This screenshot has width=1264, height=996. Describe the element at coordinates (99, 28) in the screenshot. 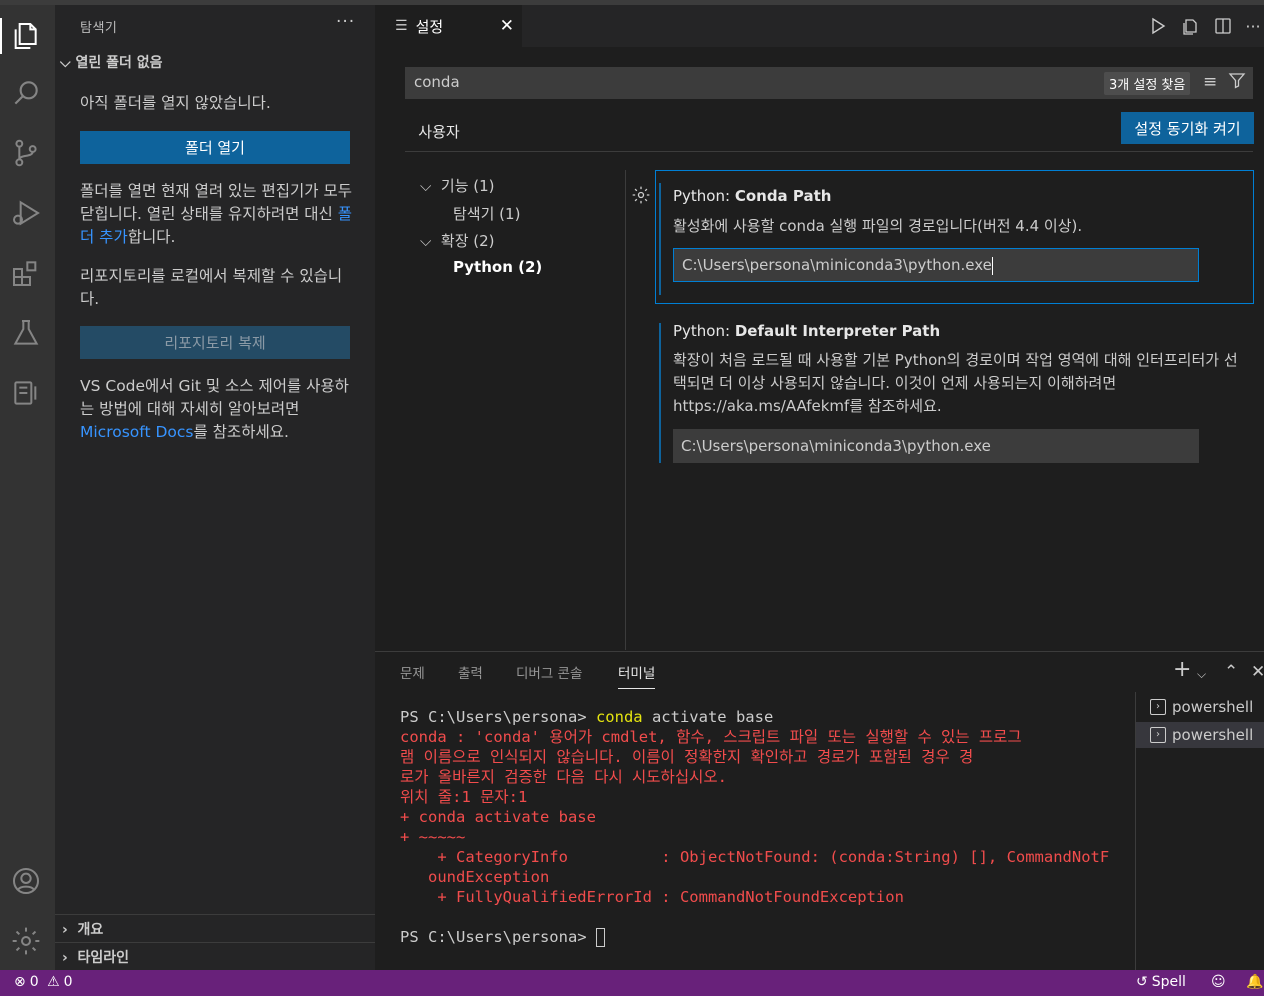

I see `sidebar-title: 탐색기` at that location.